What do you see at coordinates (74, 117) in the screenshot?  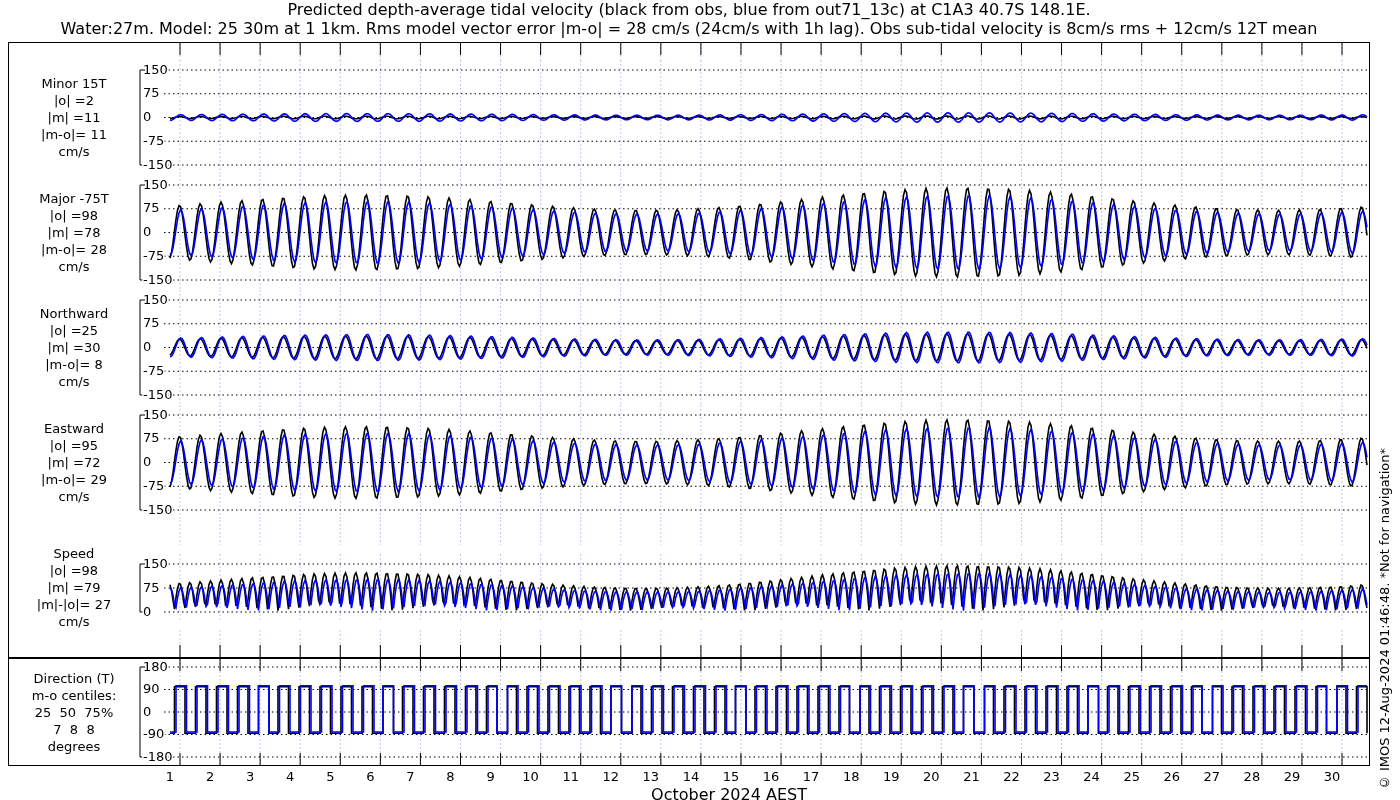 I see `panel-label: |m| =11` at bounding box center [74, 117].